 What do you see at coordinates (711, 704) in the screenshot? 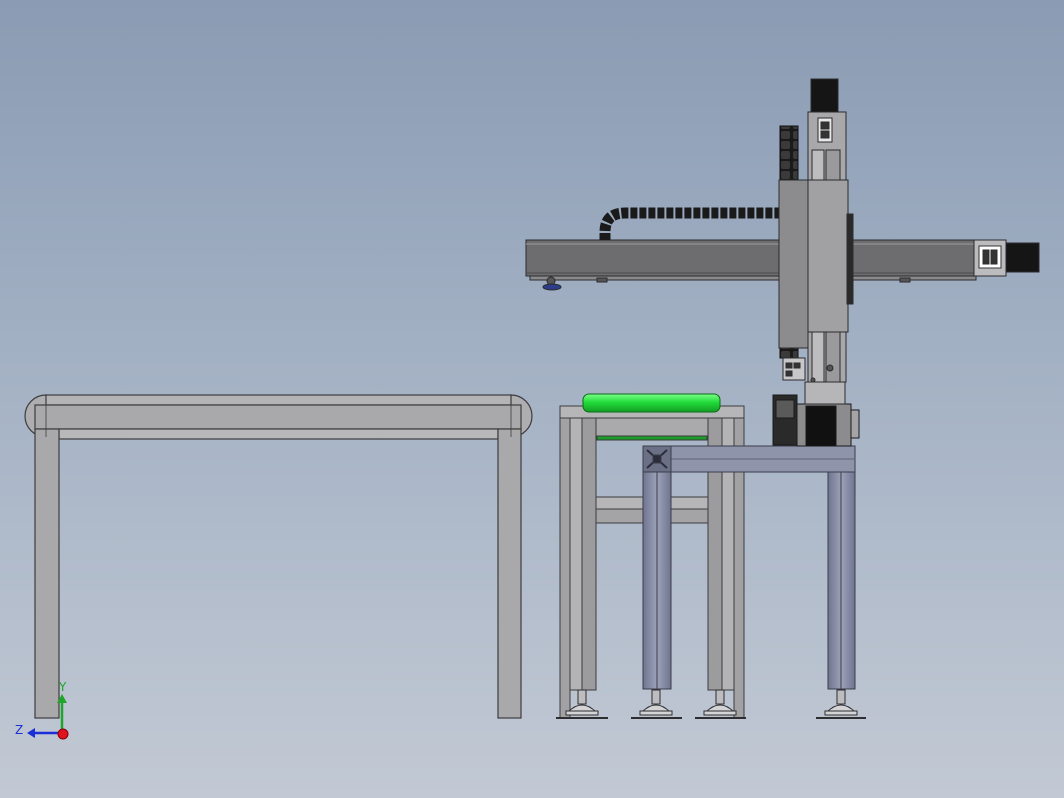
I see `leveling-feet` at bounding box center [711, 704].